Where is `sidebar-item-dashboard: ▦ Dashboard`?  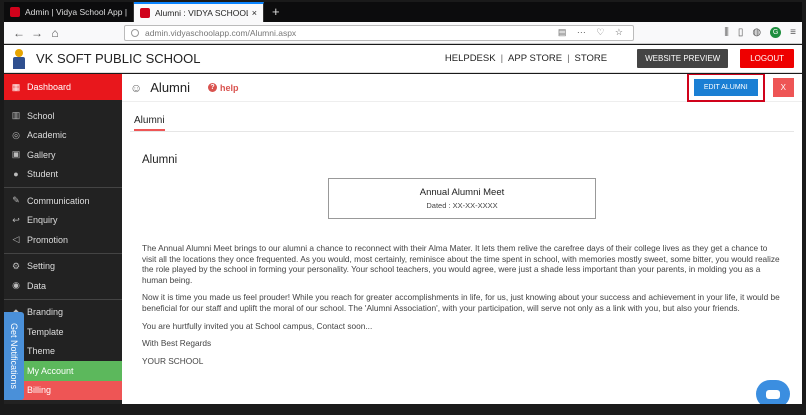 sidebar-item-dashboard: ▦ Dashboard is located at coordinates (63, 87).